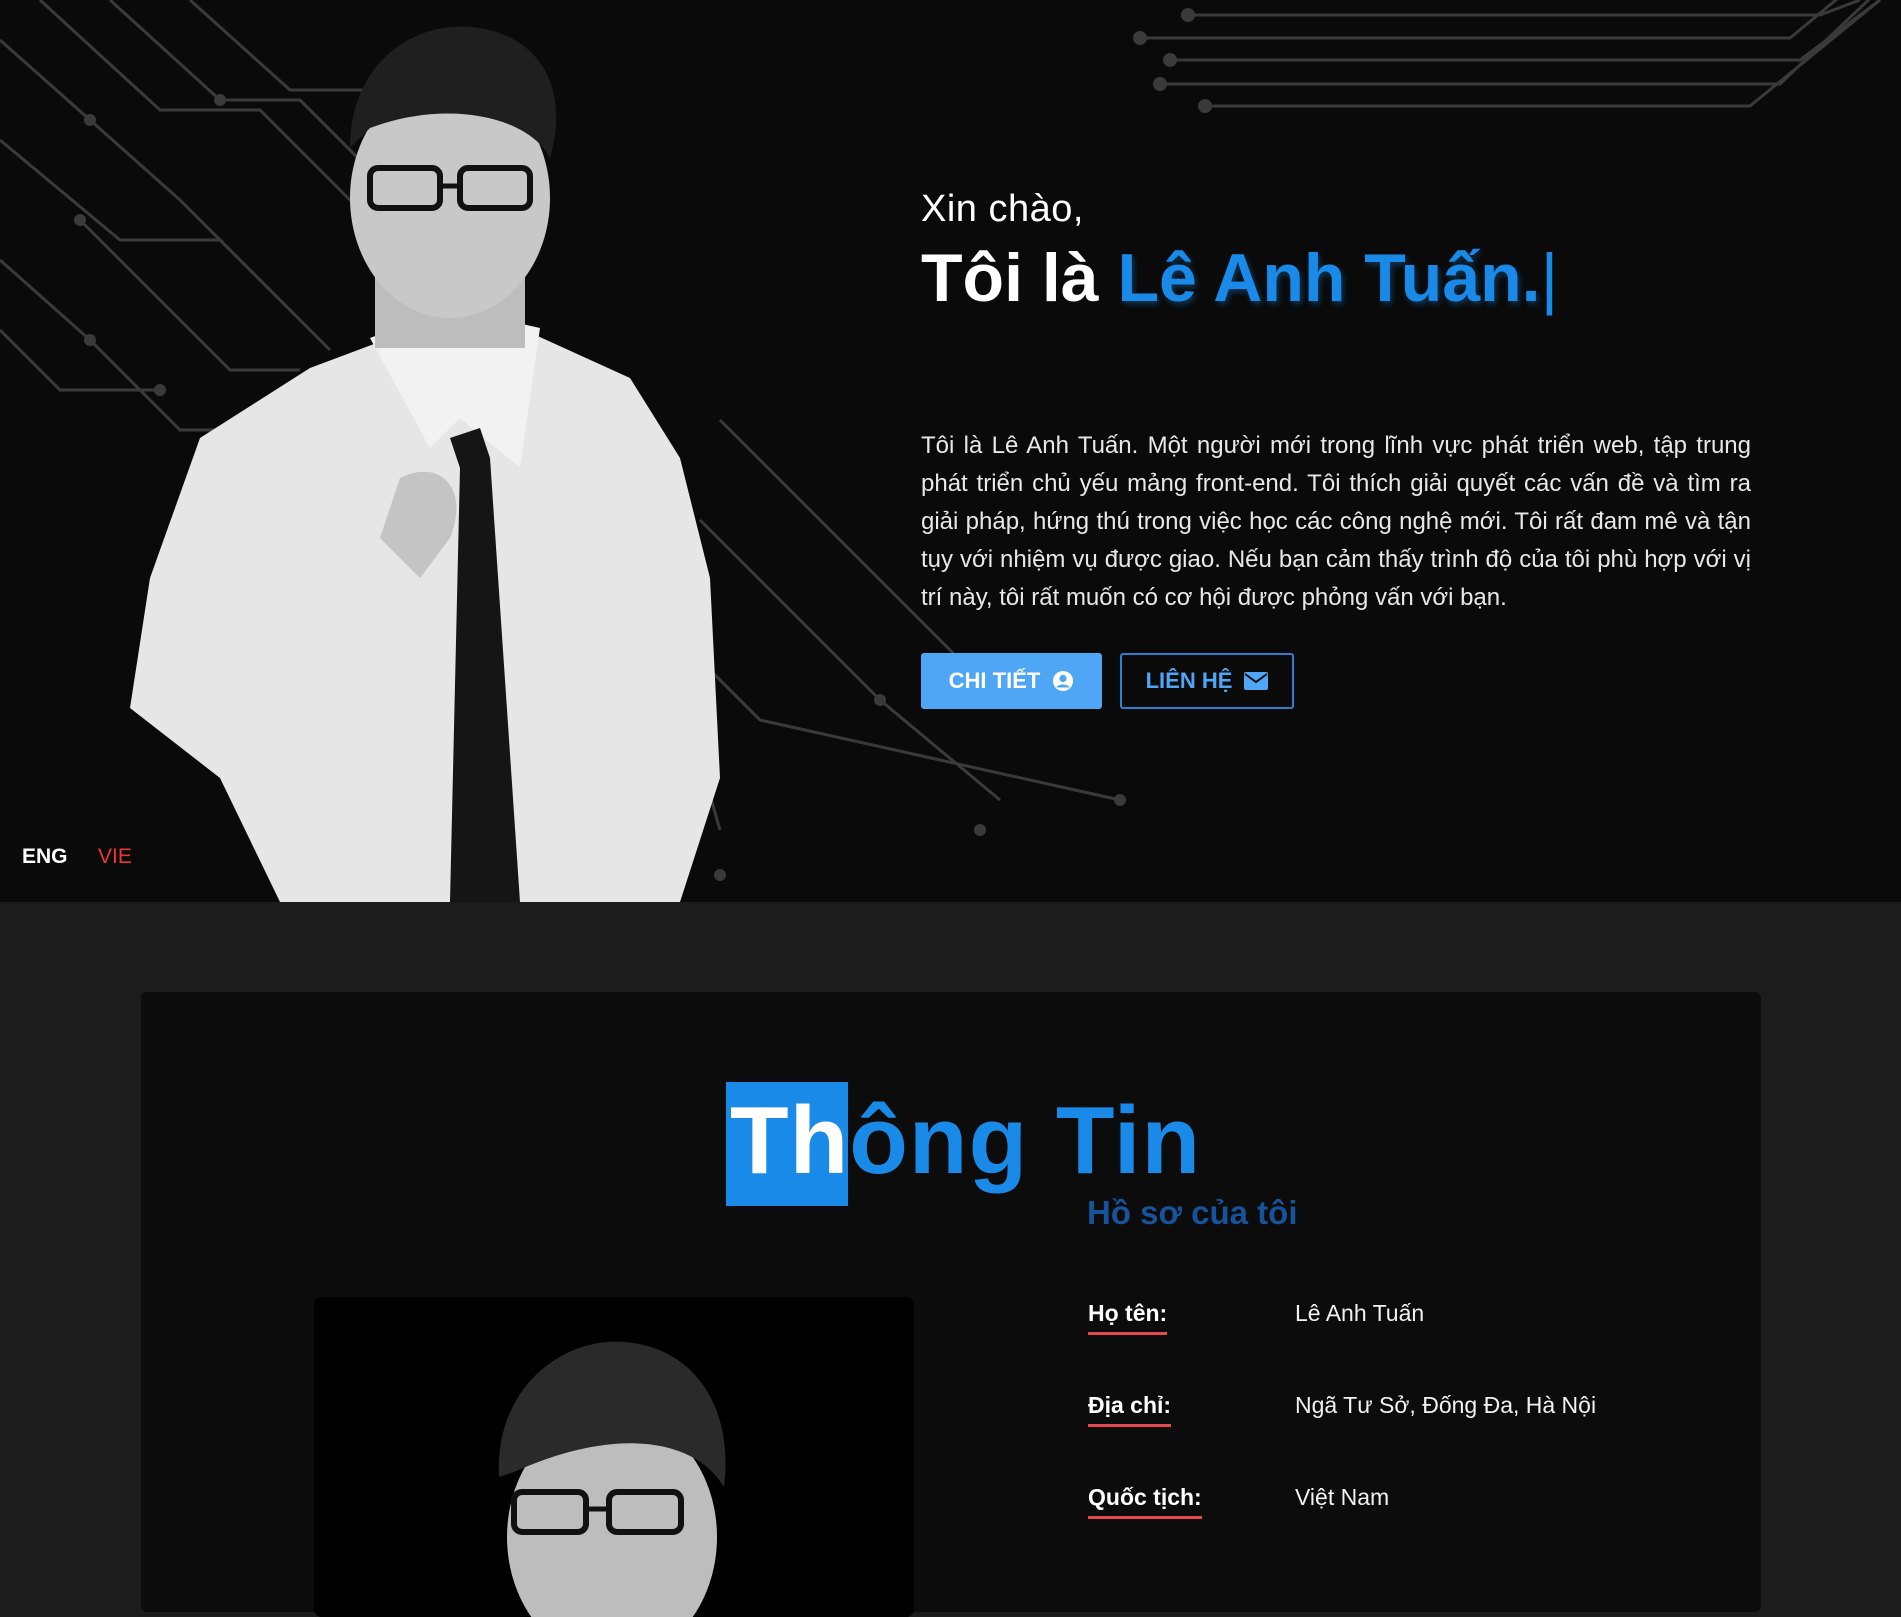  I want to click on language-eng: ENG, so click(45, 857).